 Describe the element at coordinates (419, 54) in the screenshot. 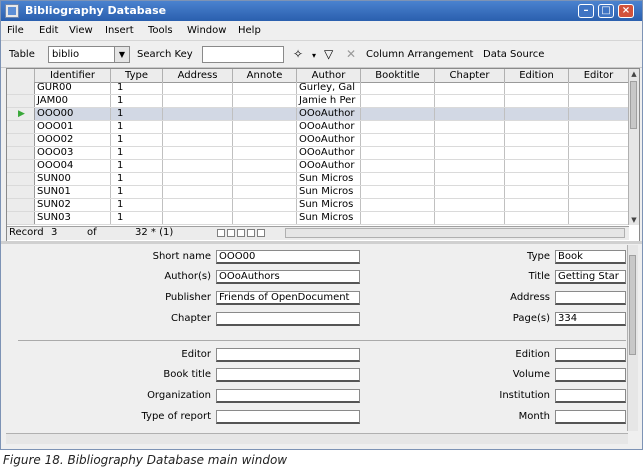

I see `column-arrangement-button: Column Arrangement` at that location.